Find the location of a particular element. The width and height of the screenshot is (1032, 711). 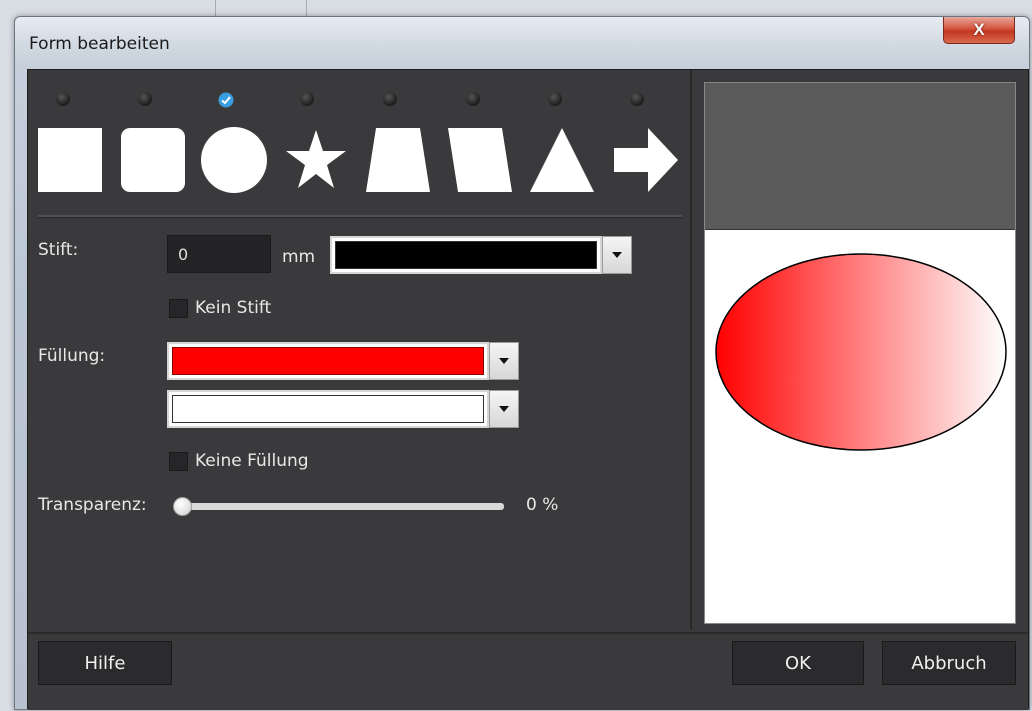

pen-color-swatch is located at coordinates (466, 255).